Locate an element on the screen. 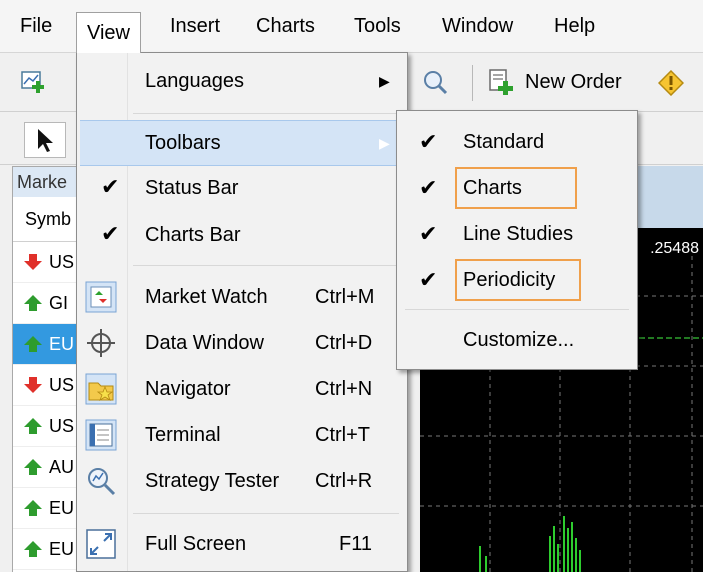 This screenshot has height=572, width=703. menu-item-shortcut: Ctrl+R is located at coordinates (344, 481).